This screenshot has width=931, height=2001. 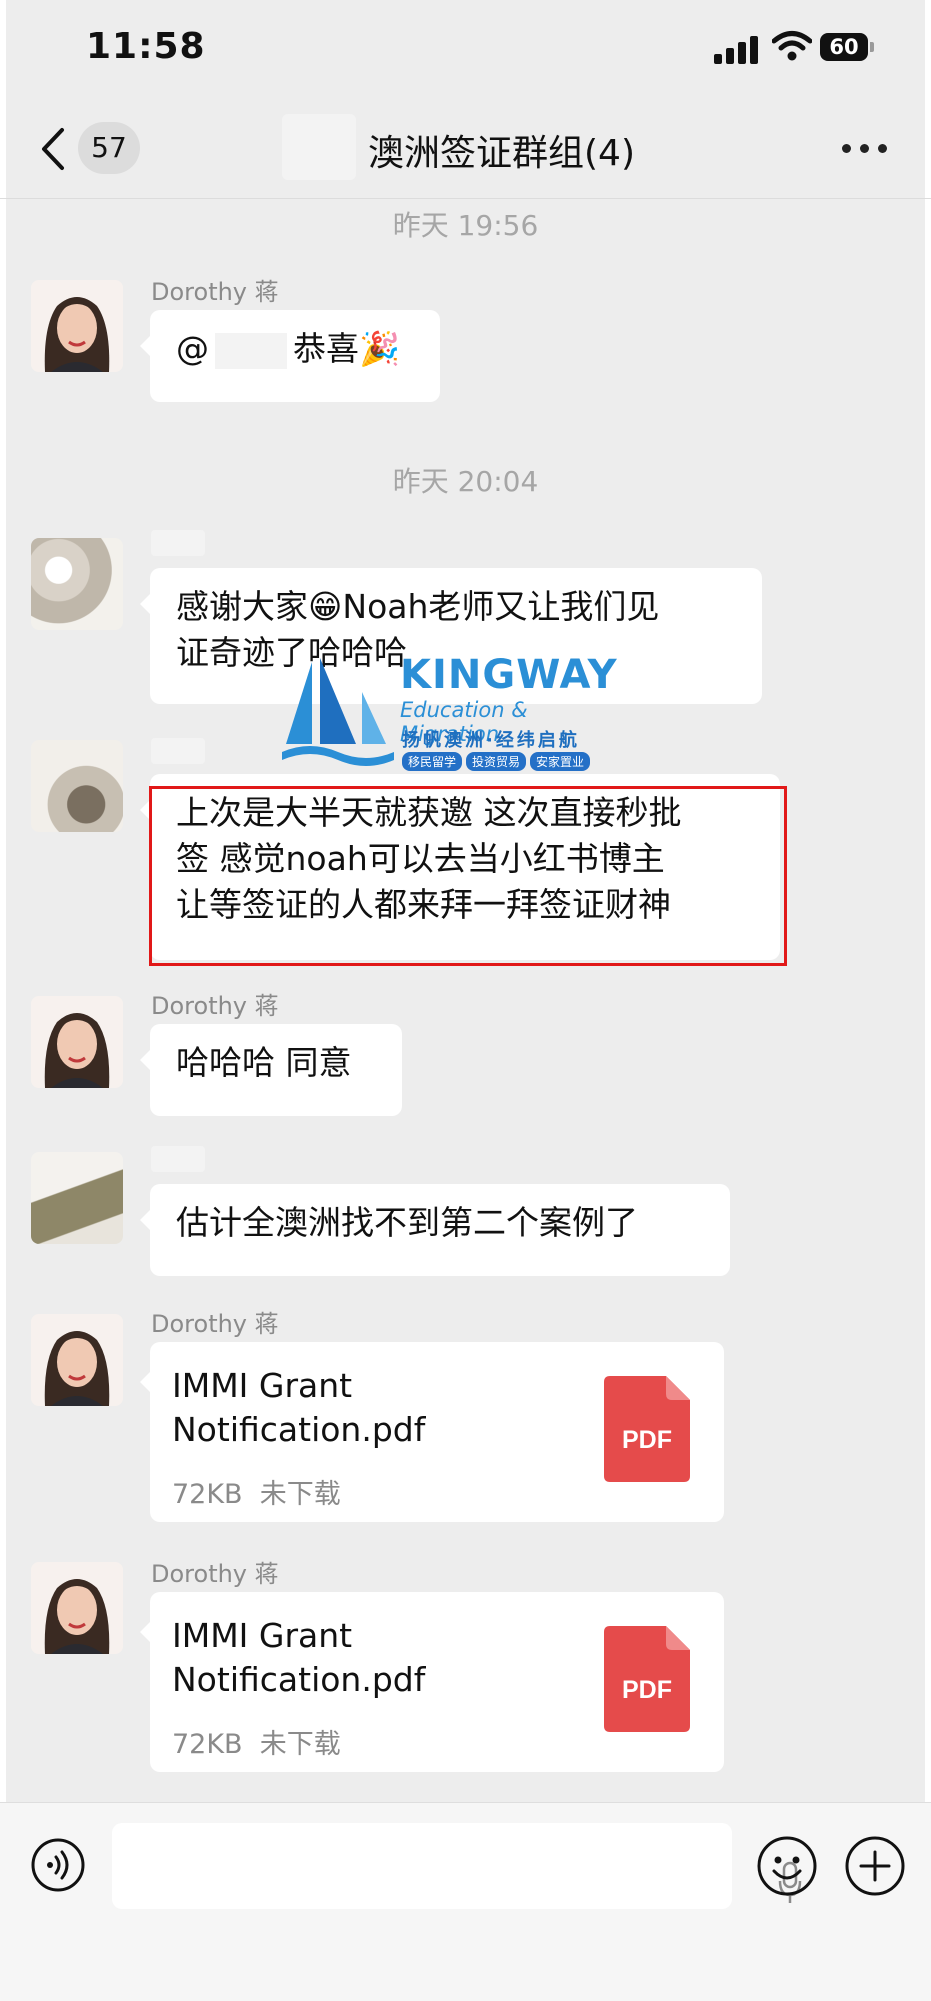 I want to click on chat-header: 57 澳洲签证群组(4), so click(x=465, y=150).